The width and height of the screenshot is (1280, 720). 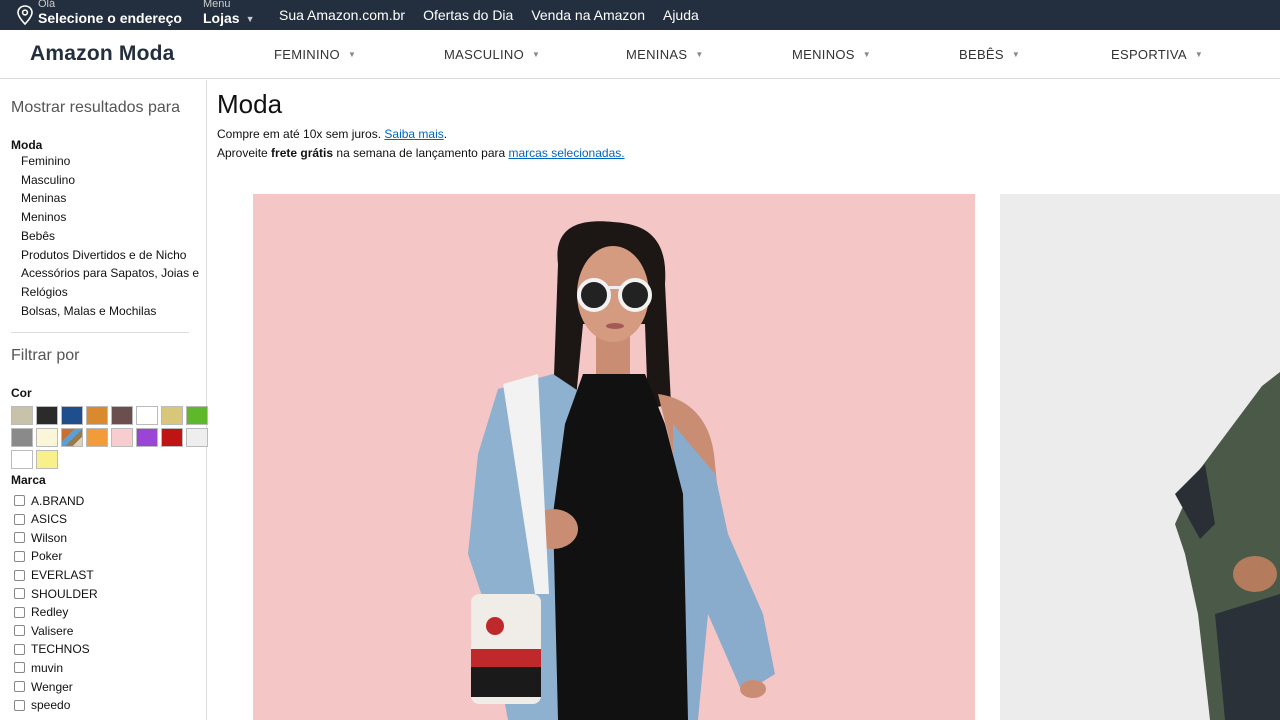 I want to click on marcas-selecionadas-link: marcas selecionadas., so click(x=567, y=153).